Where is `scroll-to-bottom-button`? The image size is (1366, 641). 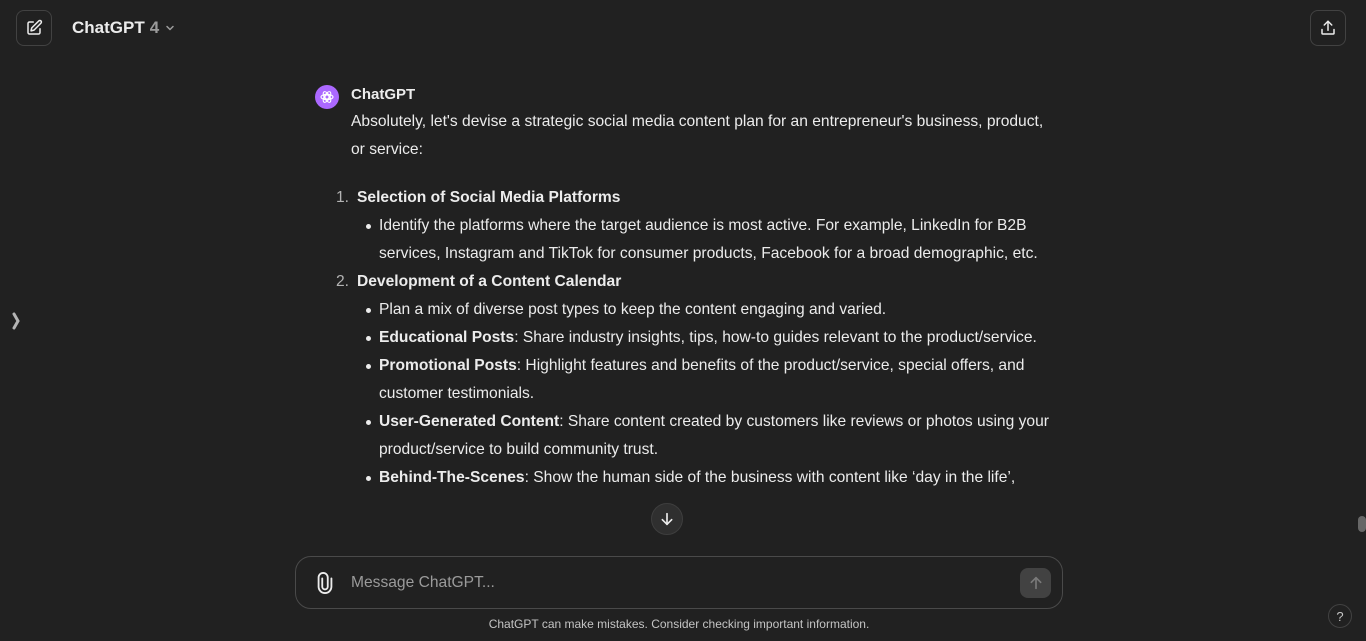 scroll-to-bottom-button is located at coordinates (667, 519).